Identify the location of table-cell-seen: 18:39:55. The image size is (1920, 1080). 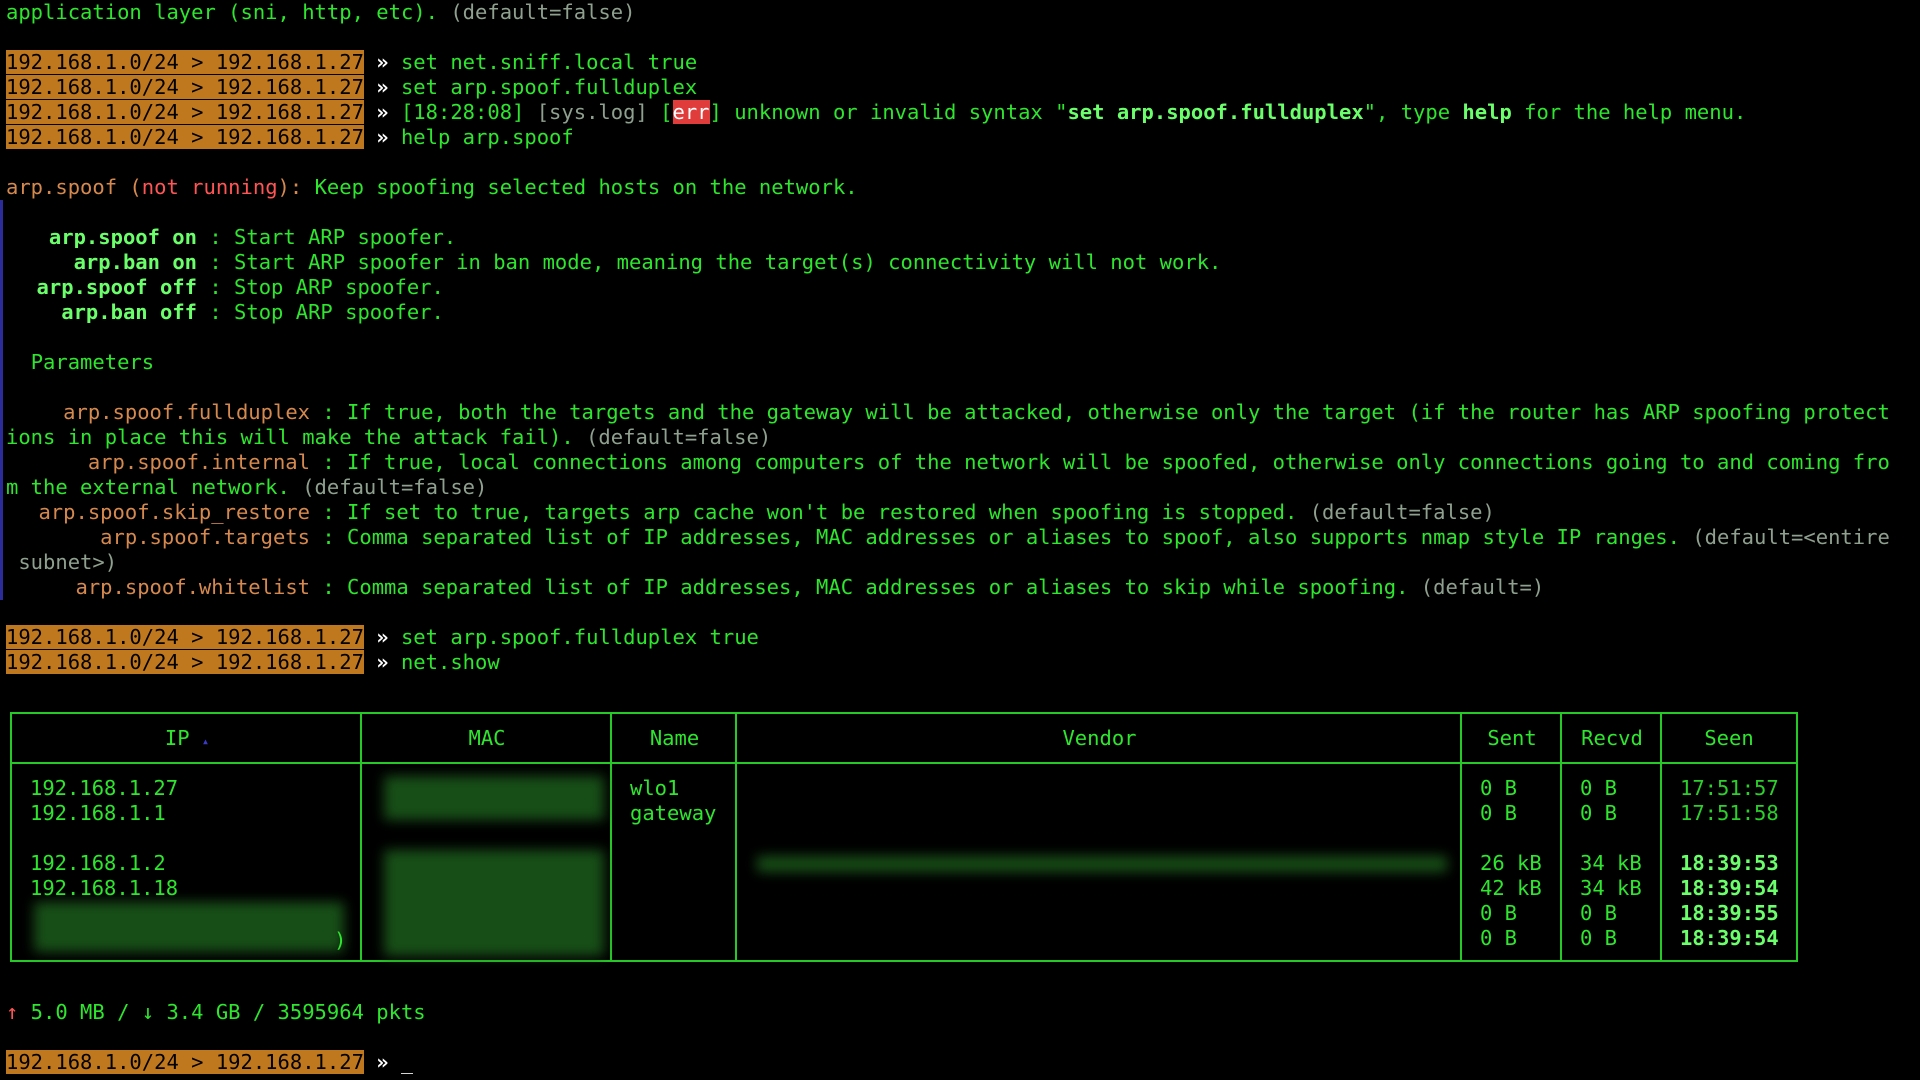
(1729, 913).